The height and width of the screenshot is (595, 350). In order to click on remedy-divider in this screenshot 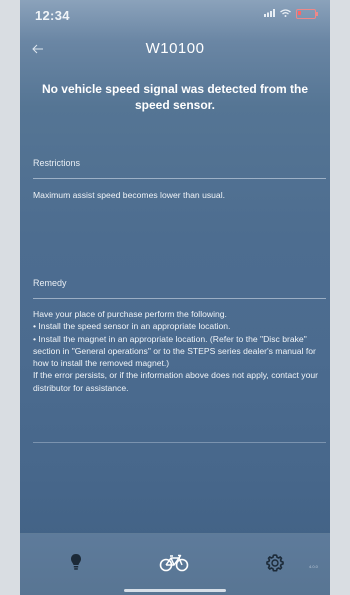, I will do `click(179, 298)`.